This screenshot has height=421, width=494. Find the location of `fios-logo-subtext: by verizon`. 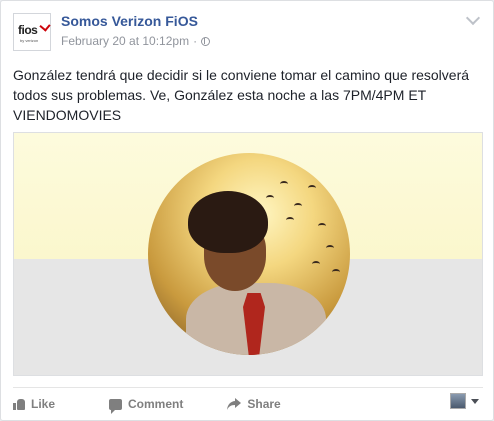

fios-logo-subtext: by verizon is located at coordinates (29, 40).